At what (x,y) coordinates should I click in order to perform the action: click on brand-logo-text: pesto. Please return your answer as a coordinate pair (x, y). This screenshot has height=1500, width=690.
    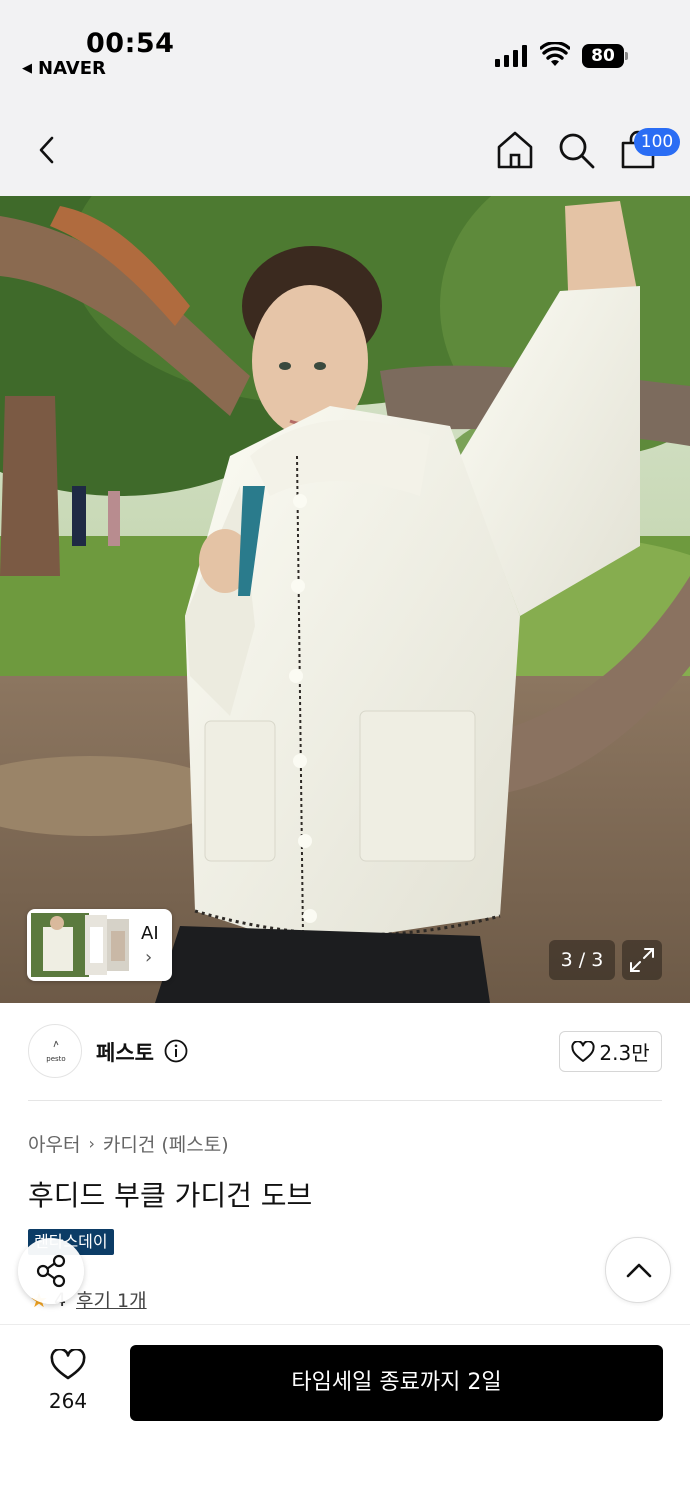
    Looking at the image, I should click on (56, 1059).